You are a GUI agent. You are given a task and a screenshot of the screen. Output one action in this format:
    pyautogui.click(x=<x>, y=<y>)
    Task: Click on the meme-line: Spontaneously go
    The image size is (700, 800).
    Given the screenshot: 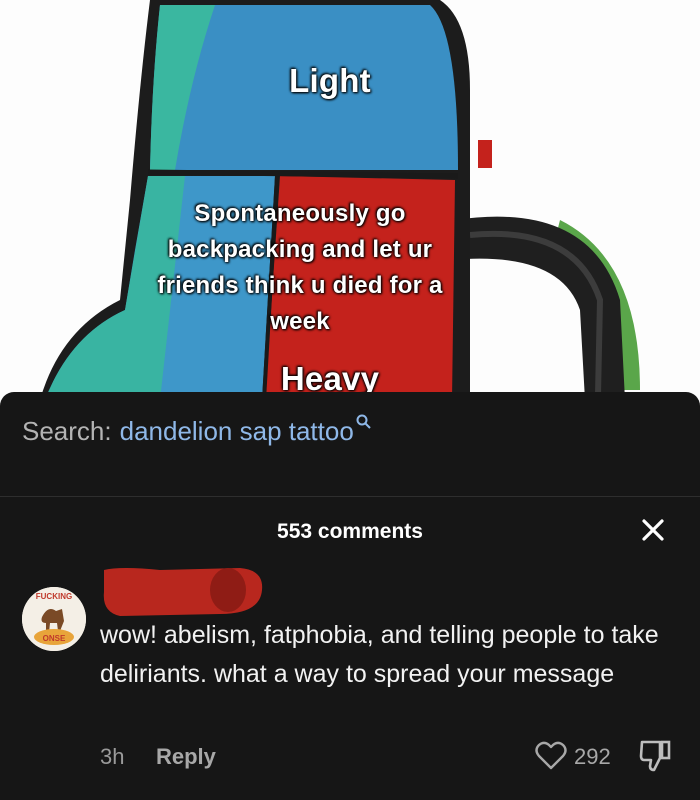 What is the action you would take?
    pyautogui.click(x=300, y=213)
    